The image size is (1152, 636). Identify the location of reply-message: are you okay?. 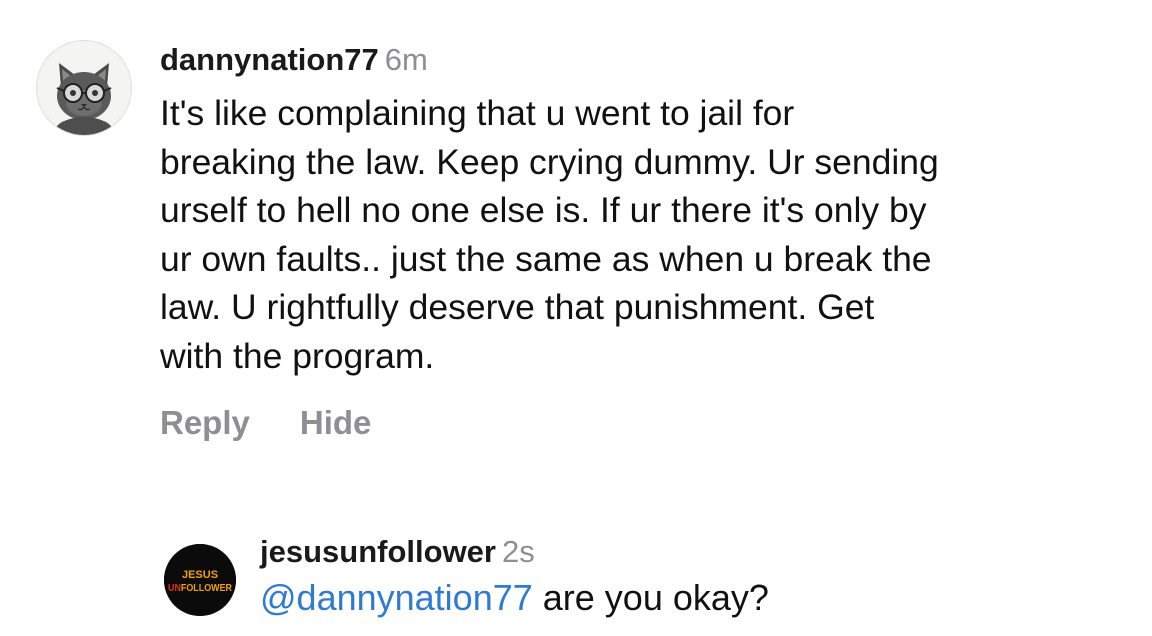
(650, 597).